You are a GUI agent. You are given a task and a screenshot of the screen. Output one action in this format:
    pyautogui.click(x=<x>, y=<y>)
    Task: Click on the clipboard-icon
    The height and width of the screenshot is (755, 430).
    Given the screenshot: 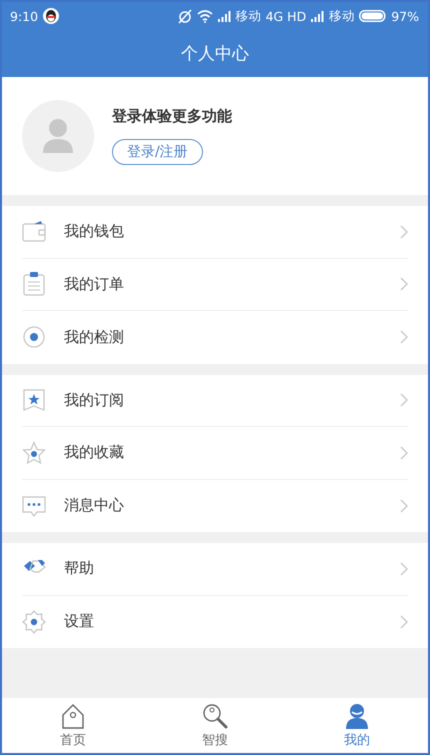 What is the action you would take?
    pyautogui.click(x=34, y=284)
    